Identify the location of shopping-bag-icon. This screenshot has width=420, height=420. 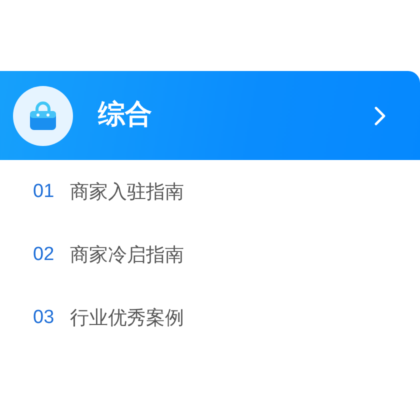
(43, 116).